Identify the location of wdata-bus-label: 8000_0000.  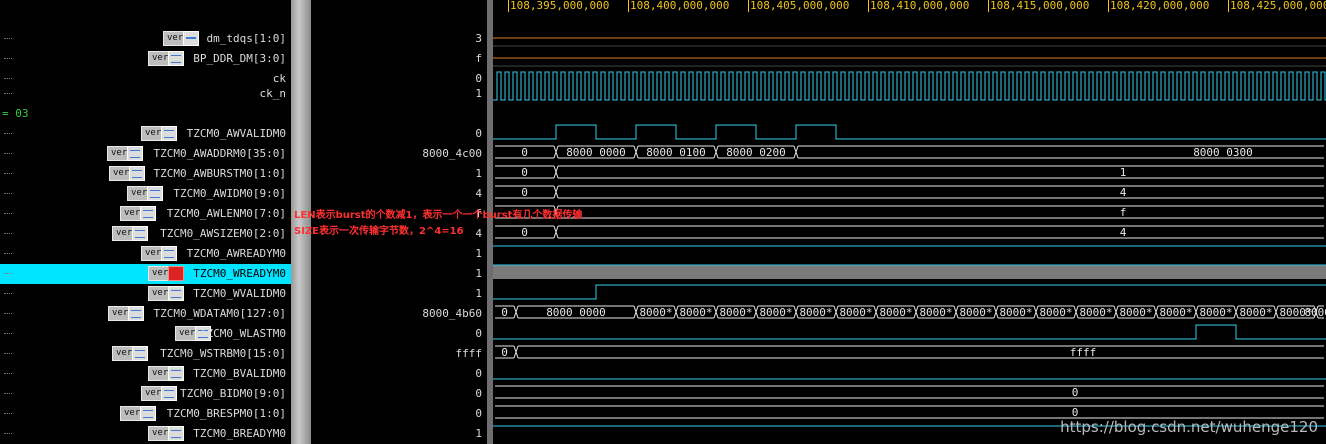
(576, 312).